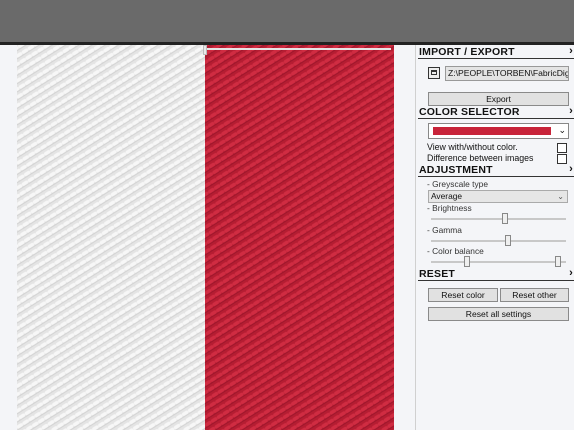 Image resolution: width=574 pixels, height=430 pixels. I want to click on gamma-label: - Gamma, so click(444, 230).